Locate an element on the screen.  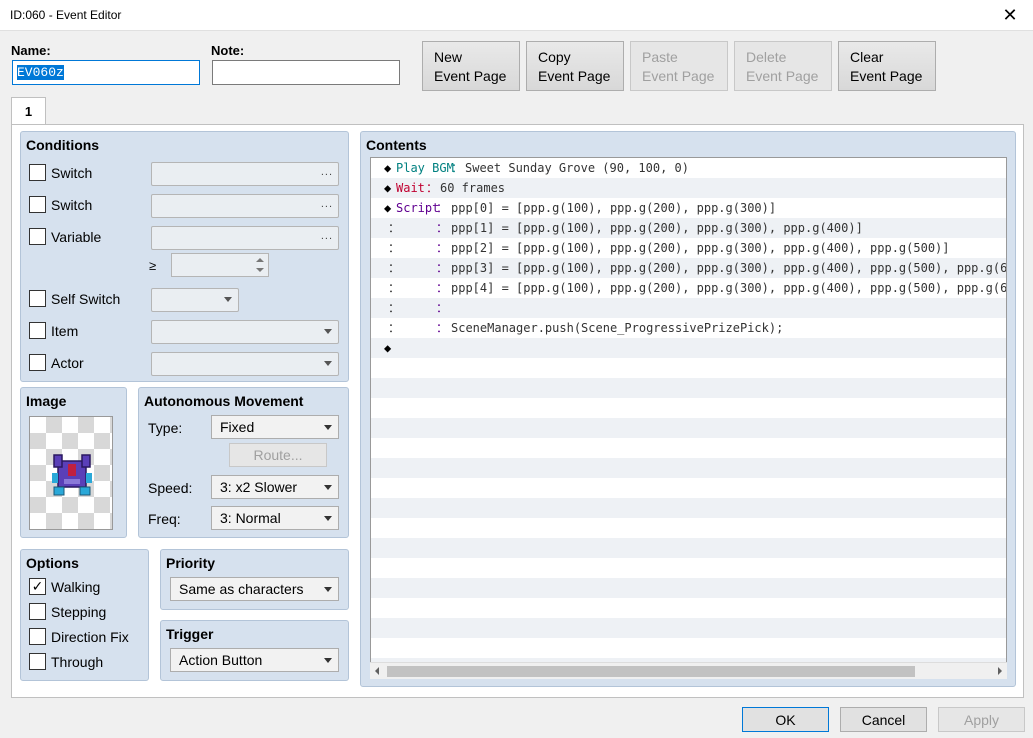
close-icon: ✕ is located at coordinates (1010, 15).